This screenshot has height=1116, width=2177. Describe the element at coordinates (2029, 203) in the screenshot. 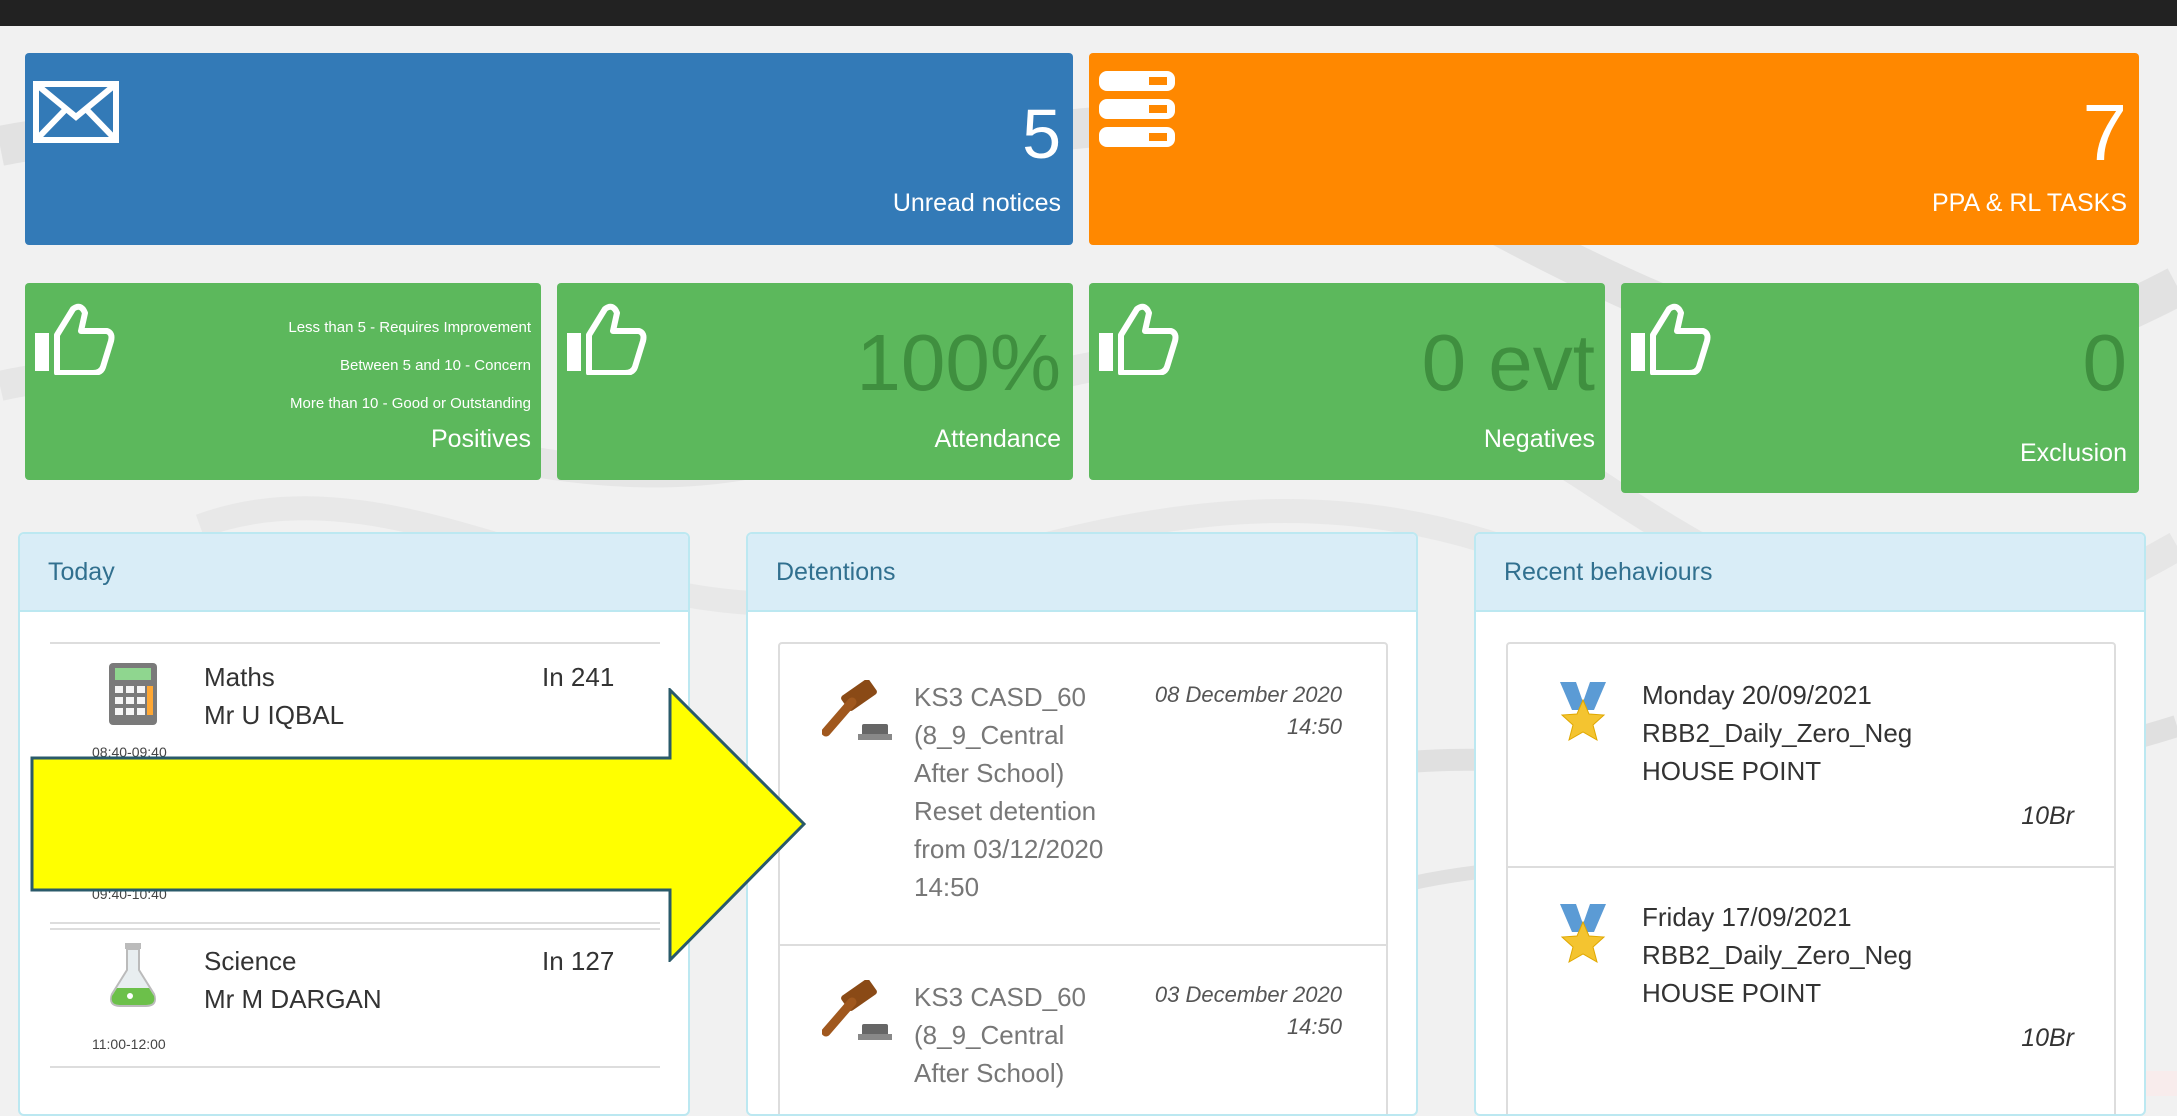

I see `ppa-tasks-label: PPA & RL TASKS` at that location.